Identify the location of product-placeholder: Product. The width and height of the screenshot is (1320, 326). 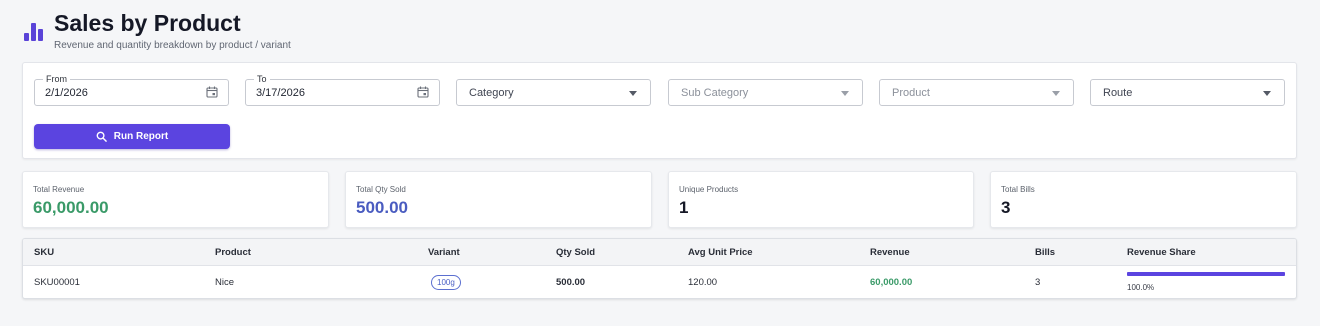
(911, 93).